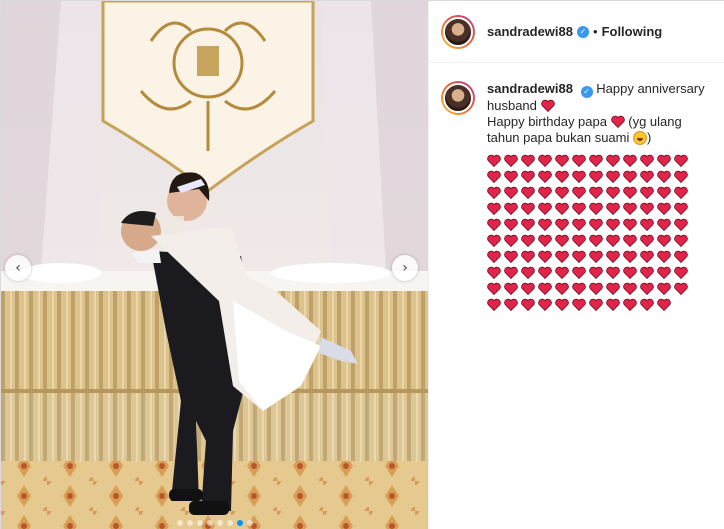 The width and height of the screenshot is (724, 529). I want to click on carousel-indicator, so click(214, 523).